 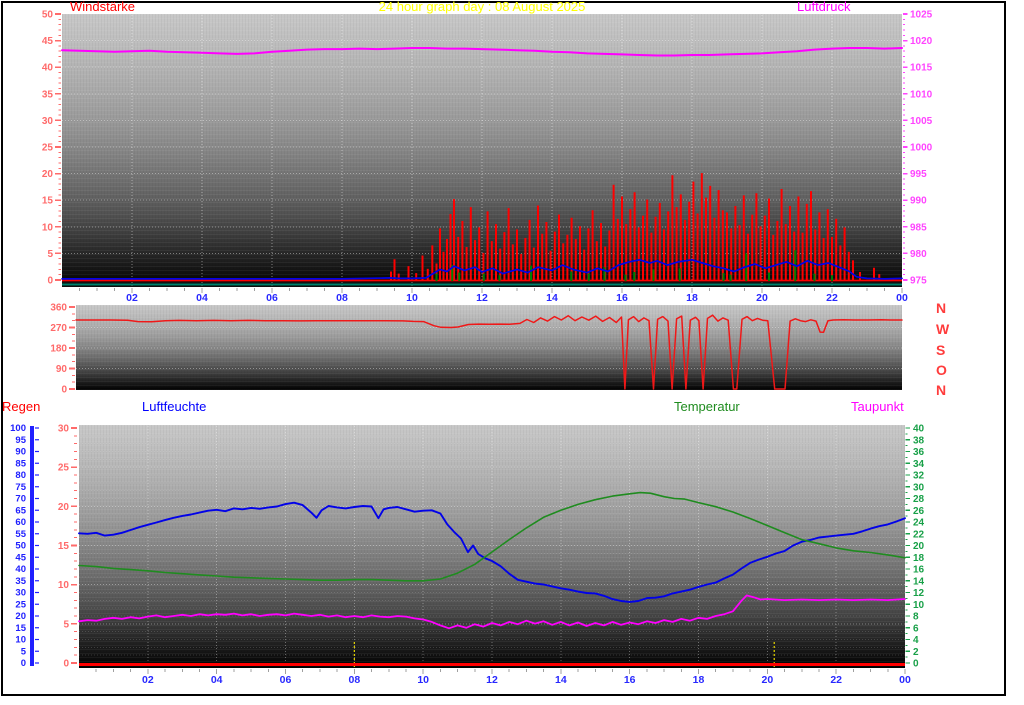 I want to click on tick-label: 80, so click(x=20, y=475).